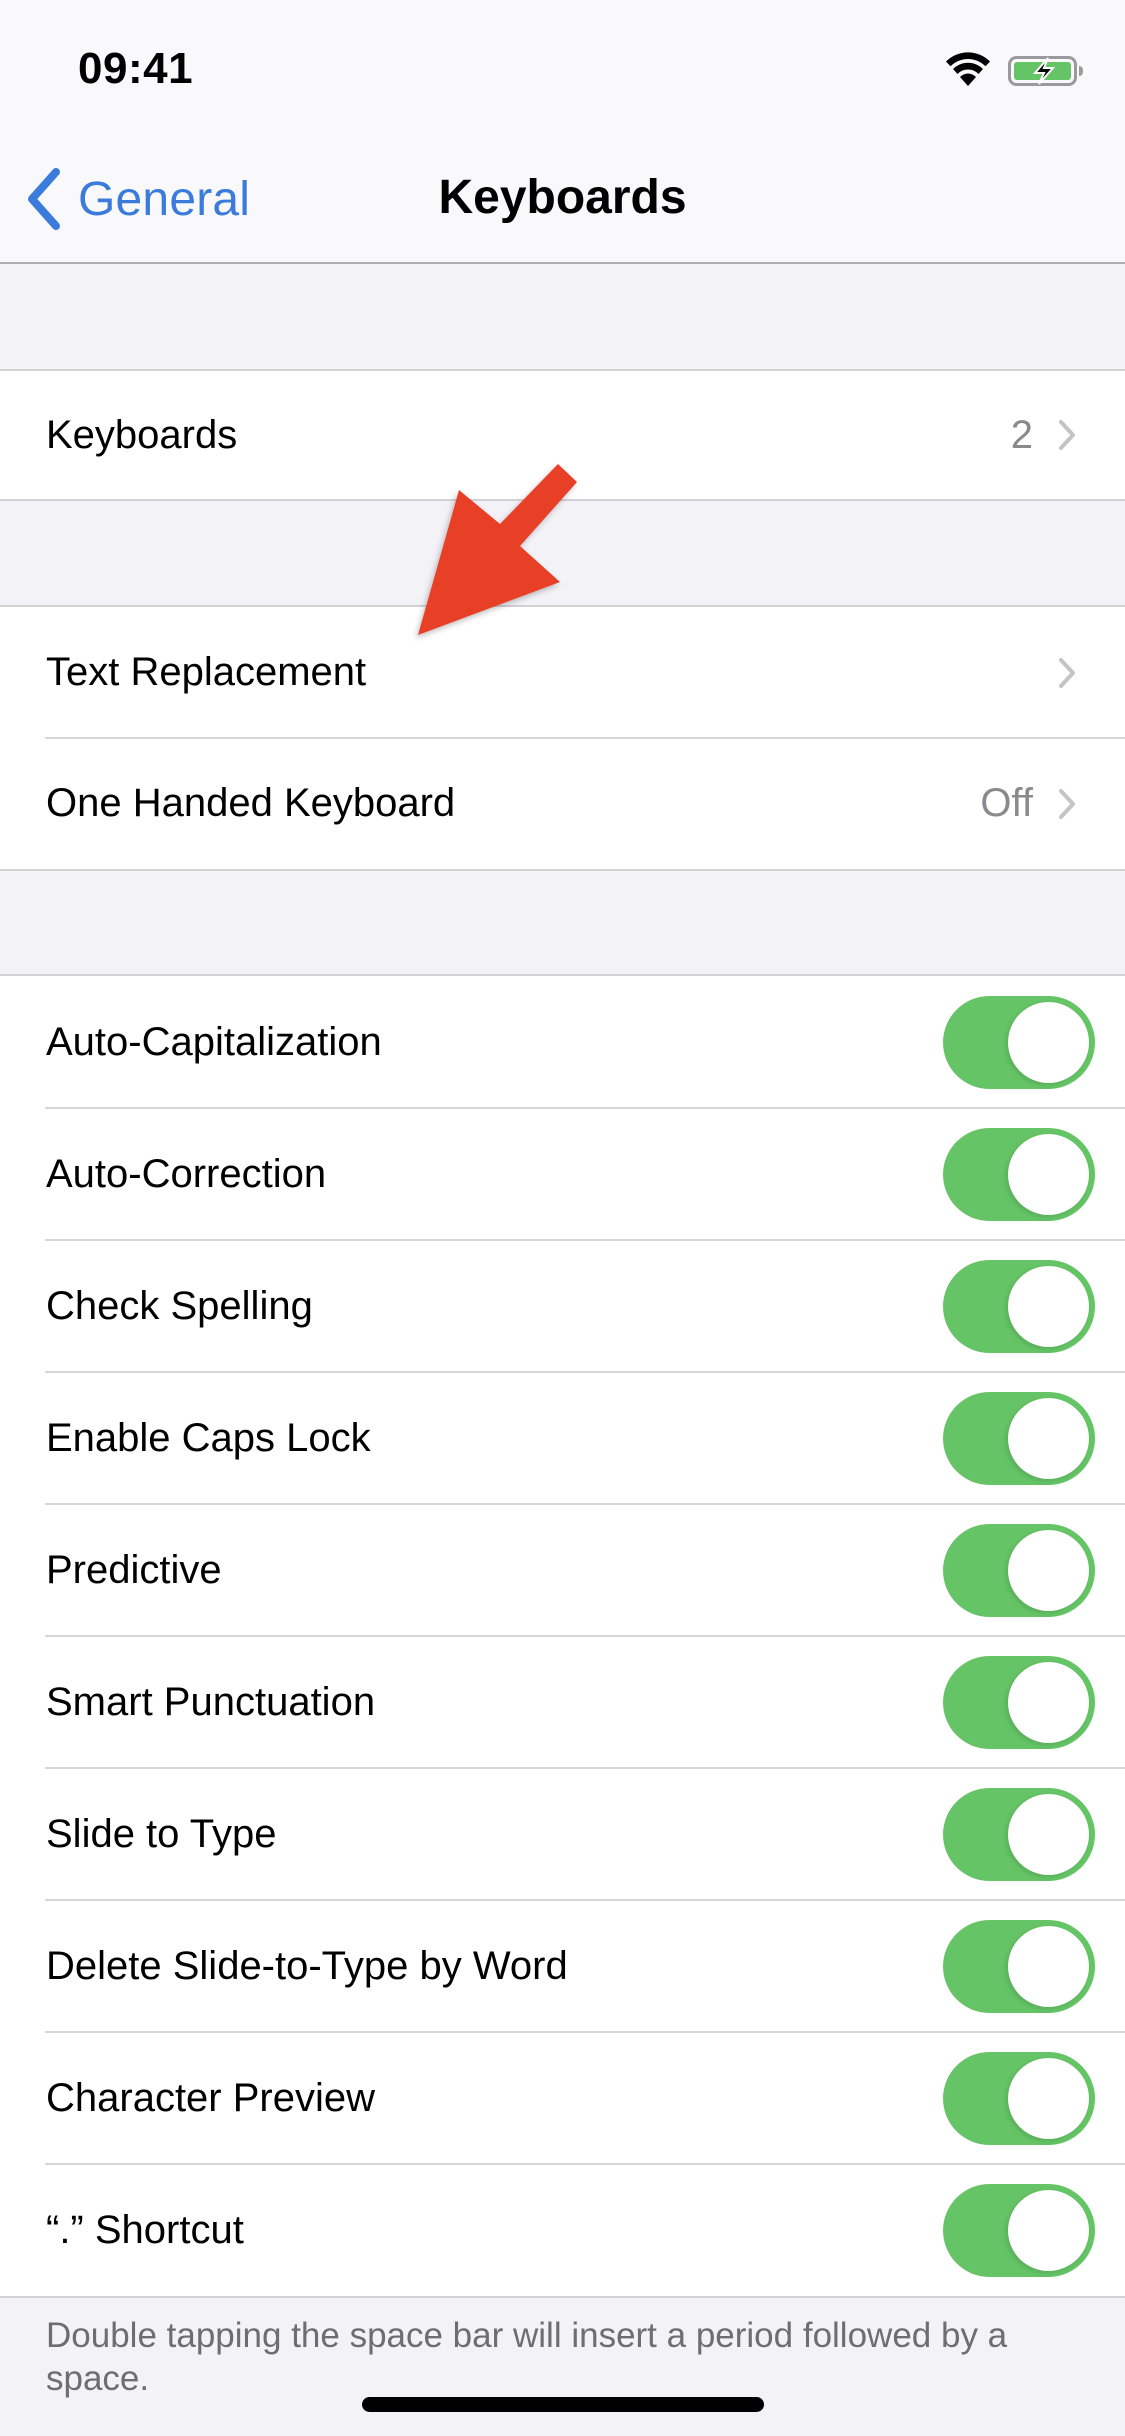 The height and width of the screenshot is (2436, 1125). I want to click on check-spelling-toggle, so click(1019, 1306).